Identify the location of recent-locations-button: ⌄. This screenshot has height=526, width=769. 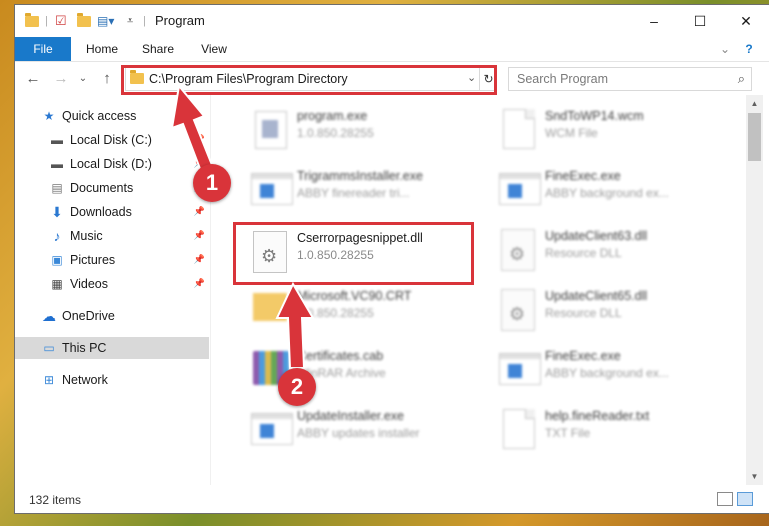
(83, 78).